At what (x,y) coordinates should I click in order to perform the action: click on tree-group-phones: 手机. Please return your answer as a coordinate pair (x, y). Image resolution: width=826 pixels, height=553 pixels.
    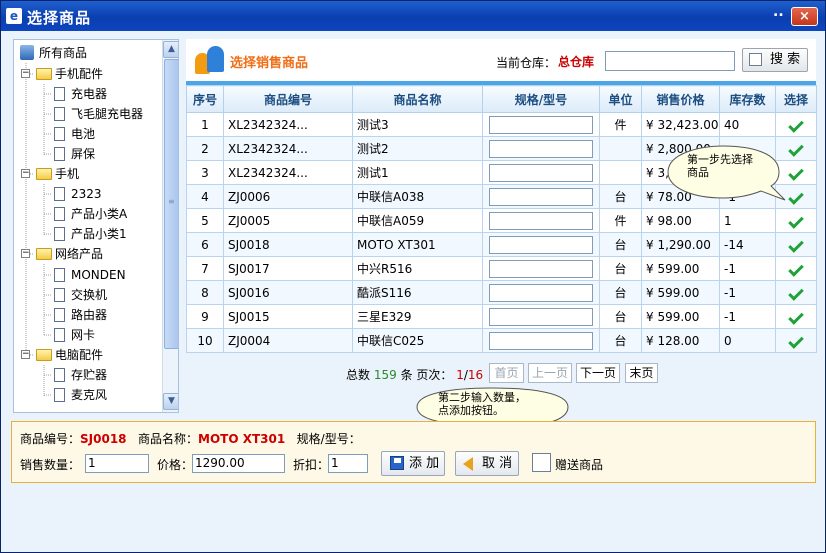
    Looking at the image, I should click on (57, 174).